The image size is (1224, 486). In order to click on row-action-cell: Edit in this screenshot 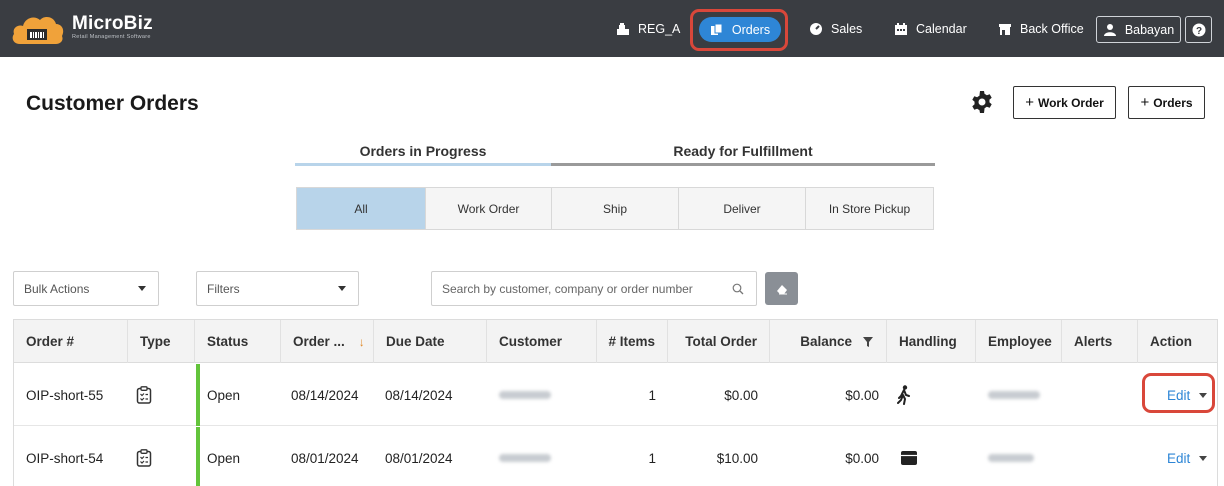, I will do `click(1177, 456)`.